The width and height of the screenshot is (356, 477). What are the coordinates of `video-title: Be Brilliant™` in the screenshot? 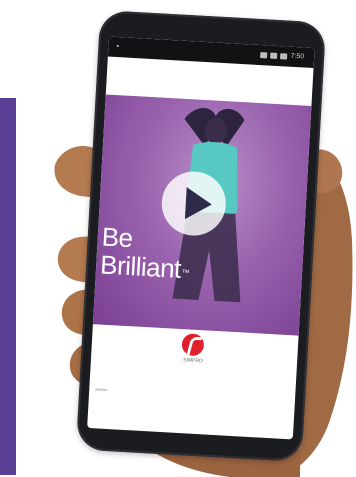 It's located at (145, 252).